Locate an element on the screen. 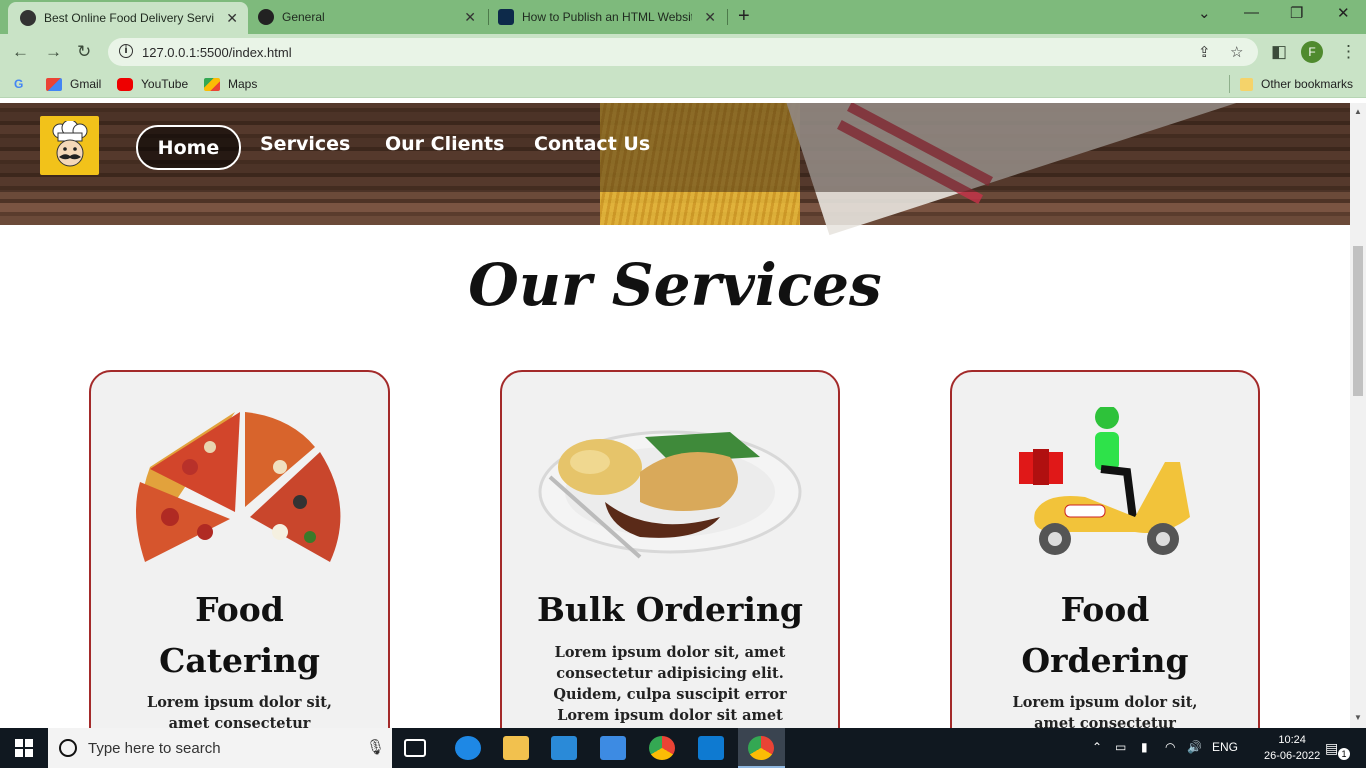  tab-label: General is located at coordinates (303, 17).